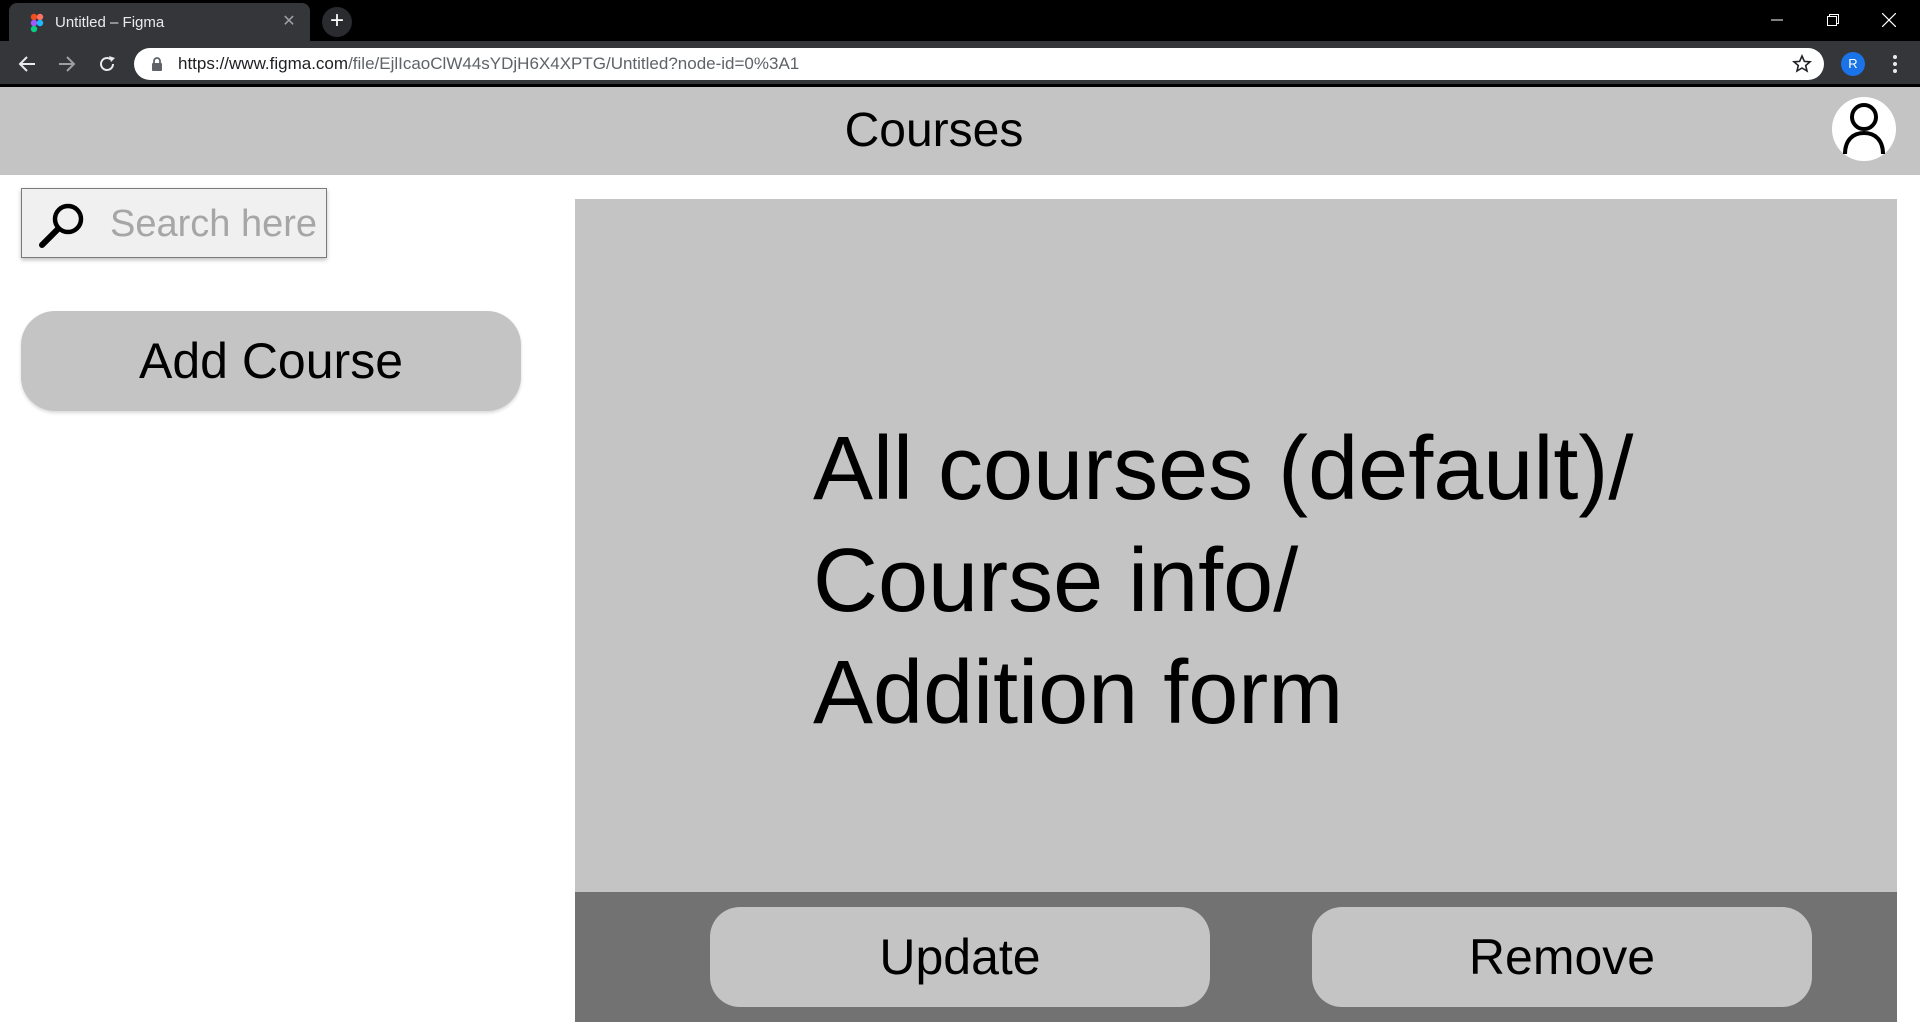 This screenshot has width=1920, height=1032. What do you see at coordinates (960, 20) in the screenshot?
I see `browser-tab-strip: Untitled – Figma ✕ +` at bounding box center [960, 20].